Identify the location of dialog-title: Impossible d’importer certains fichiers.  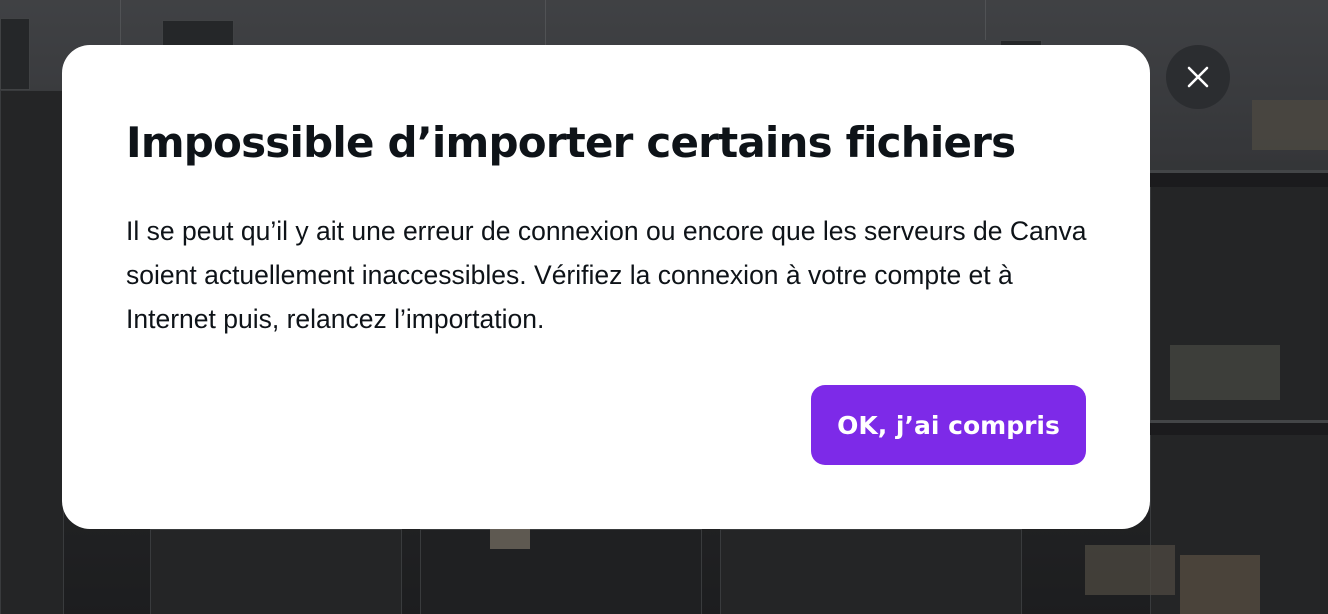
(571, 142).